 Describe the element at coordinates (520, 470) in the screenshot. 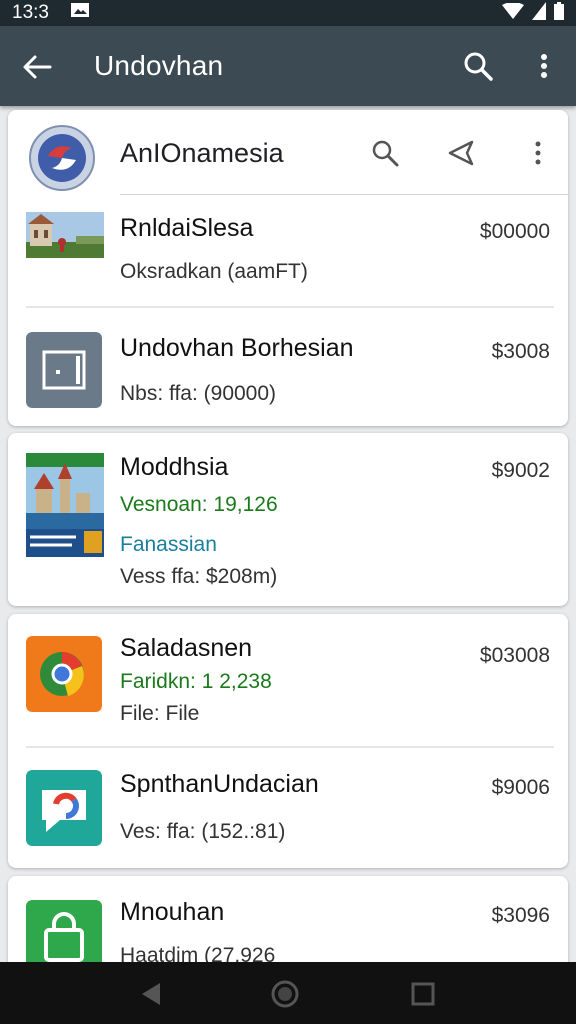

I see `item-price: $9002` at that location.